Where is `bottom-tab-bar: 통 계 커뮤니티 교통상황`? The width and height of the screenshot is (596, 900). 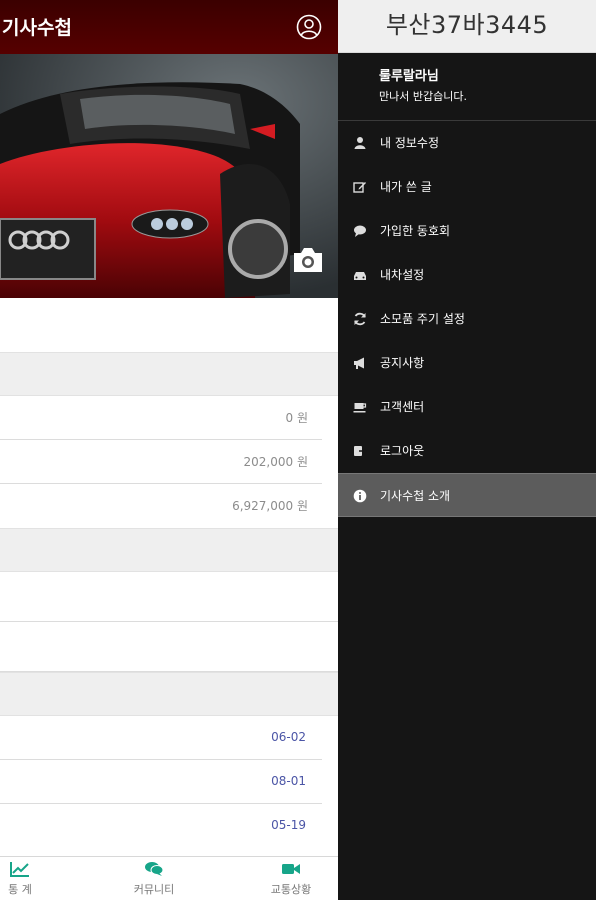 bottom-tab-bar: 통 계 커뮤니티 교통상황 is located at coordinates (169, 878).